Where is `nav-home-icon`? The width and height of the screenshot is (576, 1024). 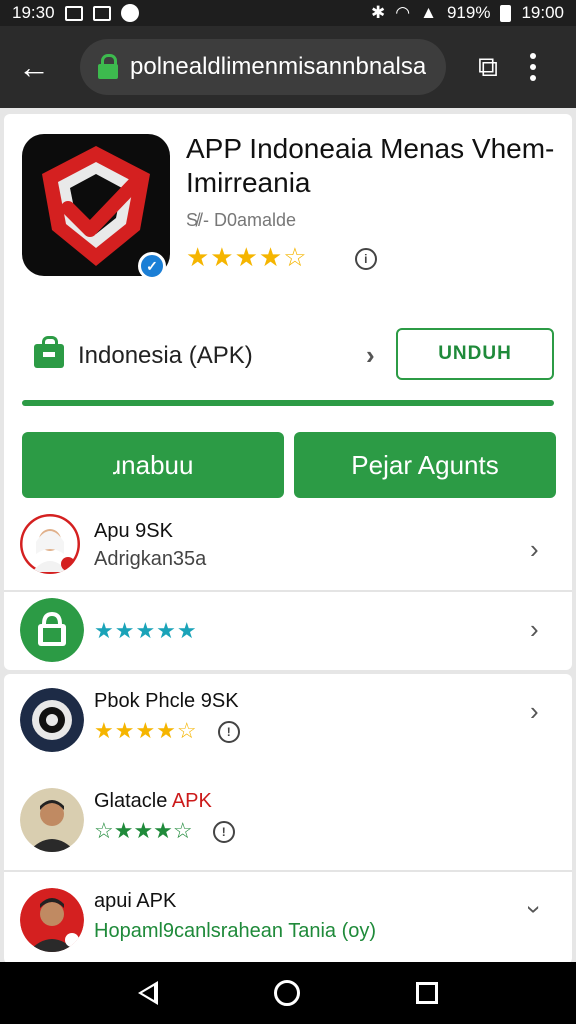 nav-home-icon is located at coordinates (287, 993).